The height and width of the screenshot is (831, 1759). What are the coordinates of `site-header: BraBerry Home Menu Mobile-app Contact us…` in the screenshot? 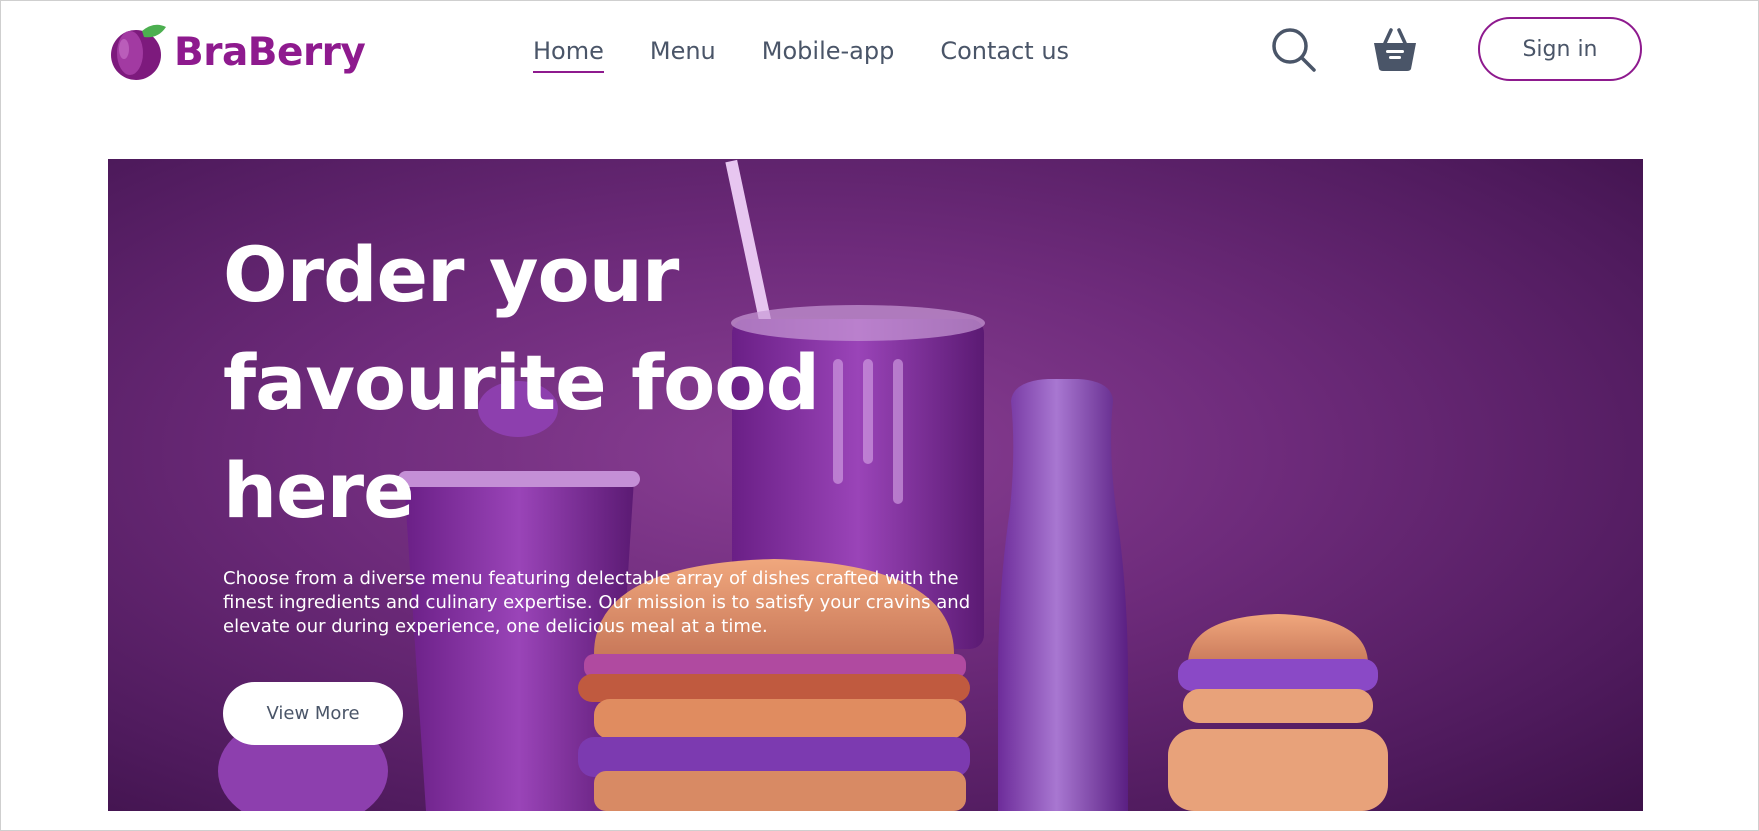 It's located at (880, 56).